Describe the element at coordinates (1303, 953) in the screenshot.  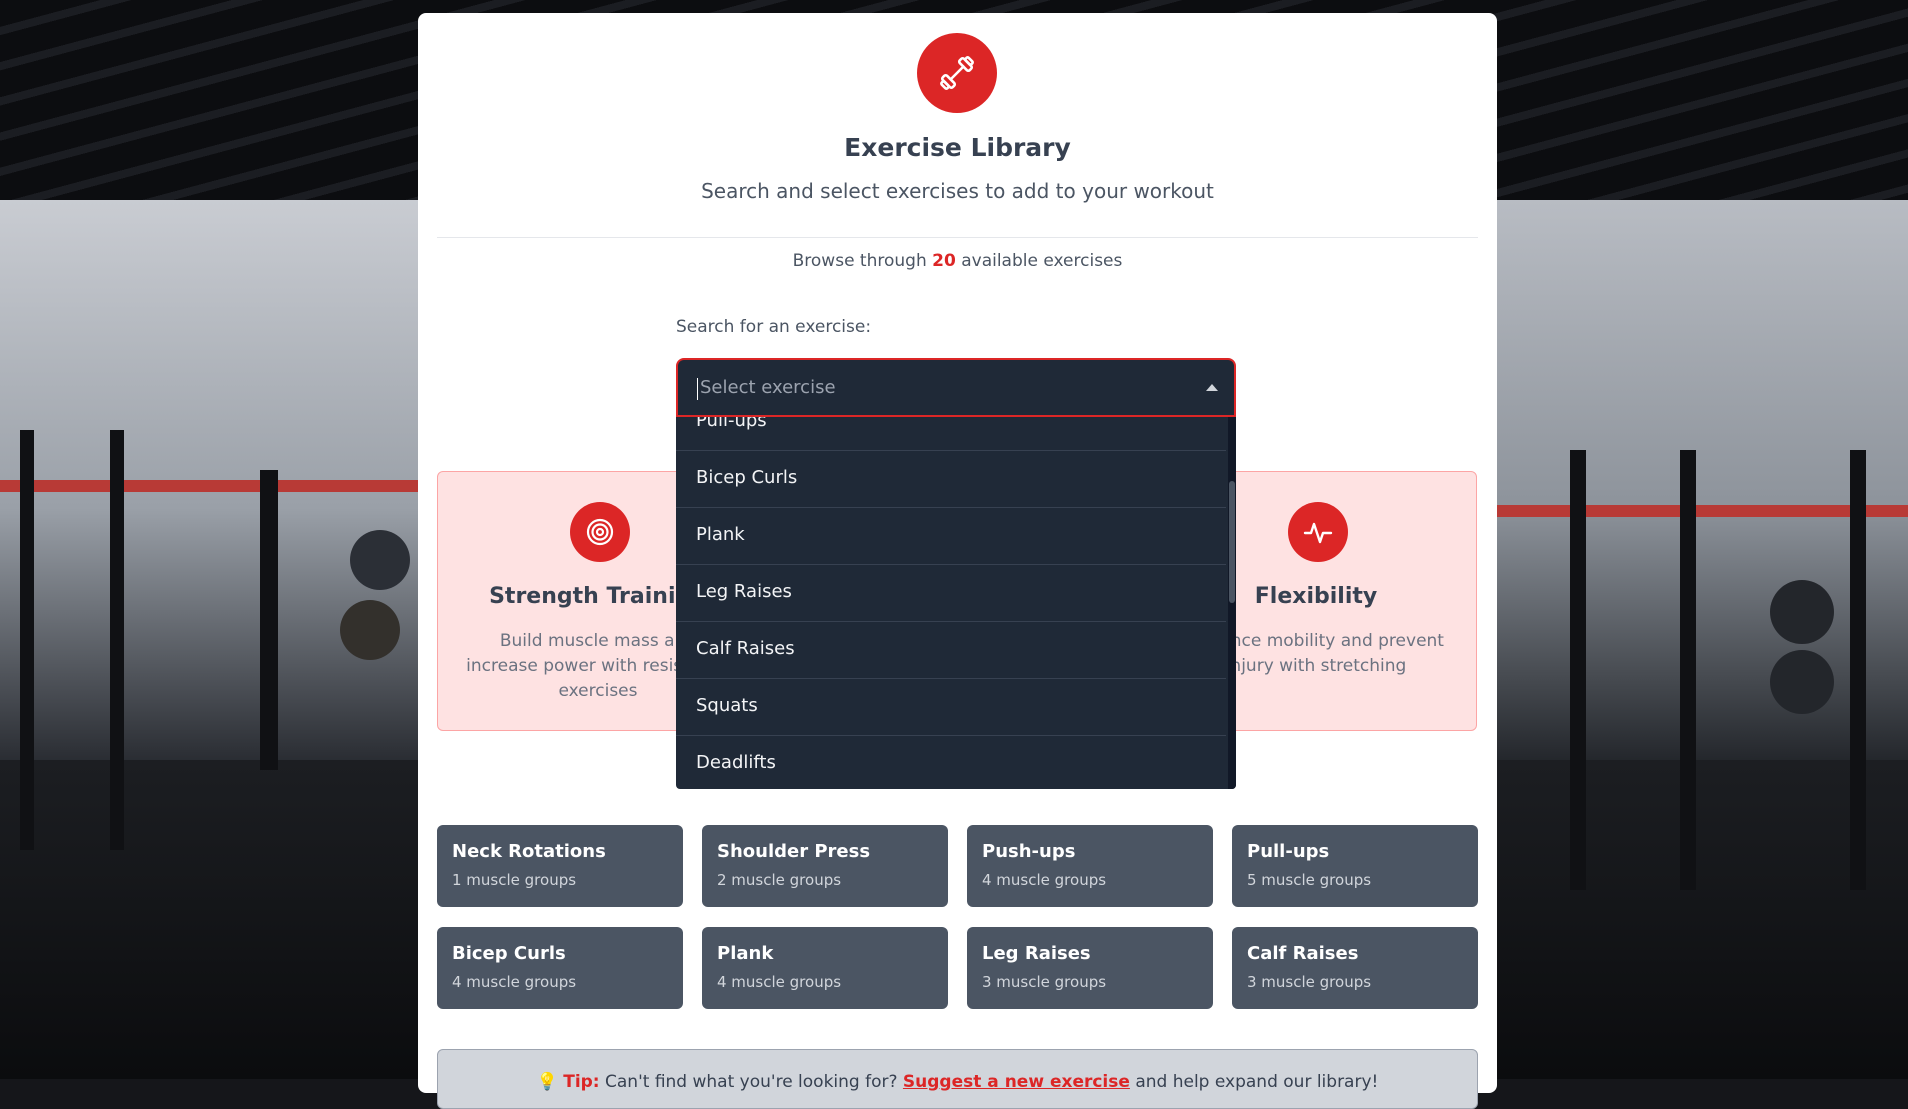
I see `exercise-name: Calf Raises` at that location.